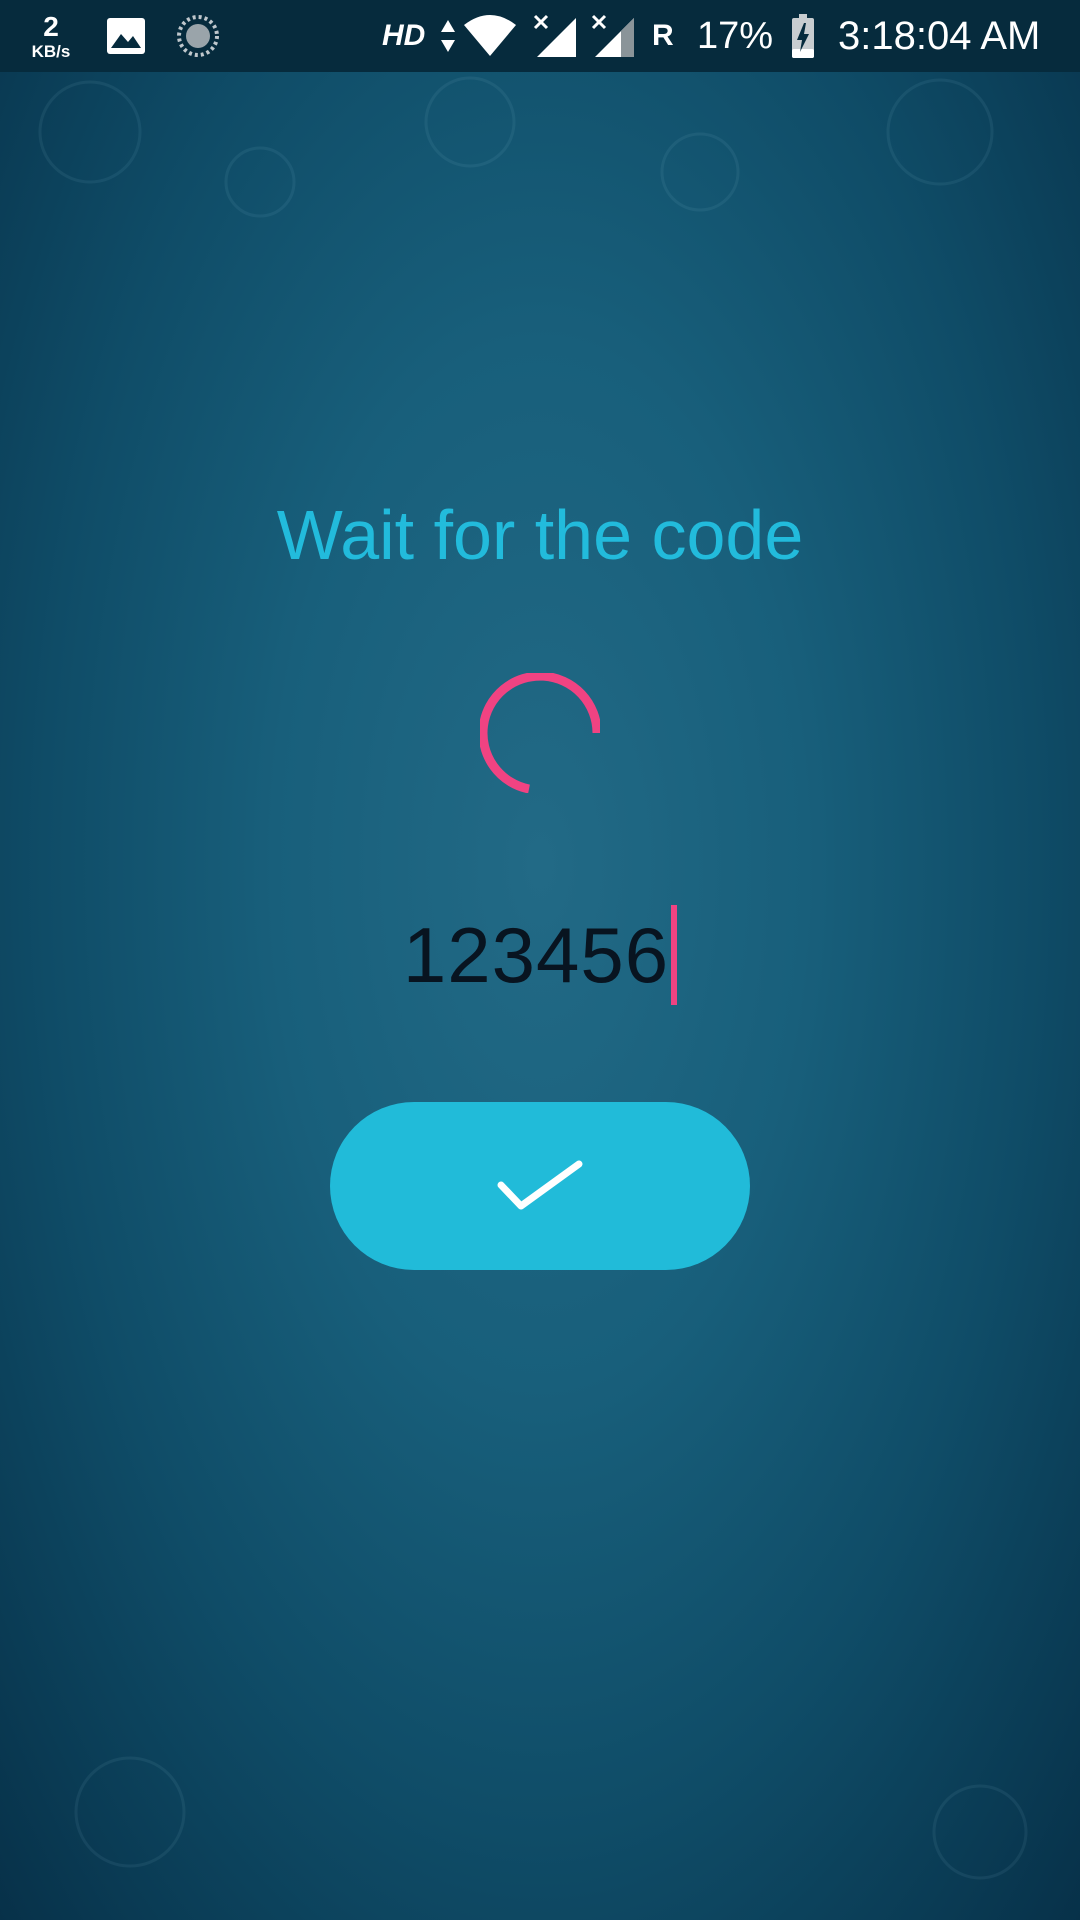 This screenshot has height=1920, width=1080. I want to click on status-bar: 2 KB/s HD R 17% 3:18:04 AM, so click(540, 36).